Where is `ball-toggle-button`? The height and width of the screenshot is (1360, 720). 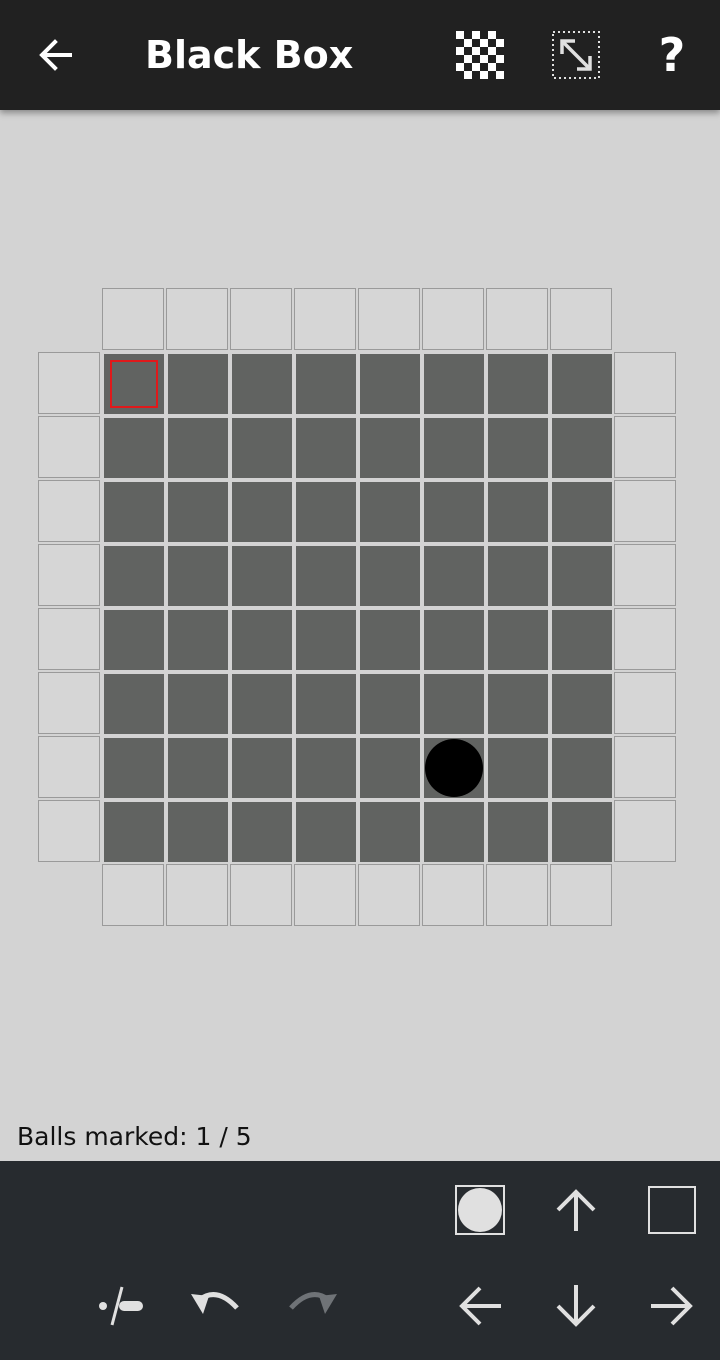
ball-toggle-button is located at coordinates (480, 1210).